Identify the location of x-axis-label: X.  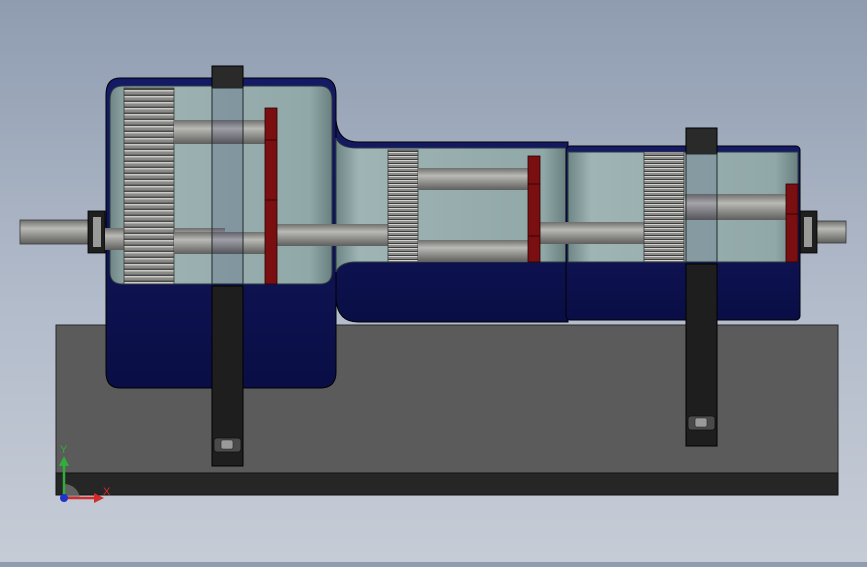
(107, 492).